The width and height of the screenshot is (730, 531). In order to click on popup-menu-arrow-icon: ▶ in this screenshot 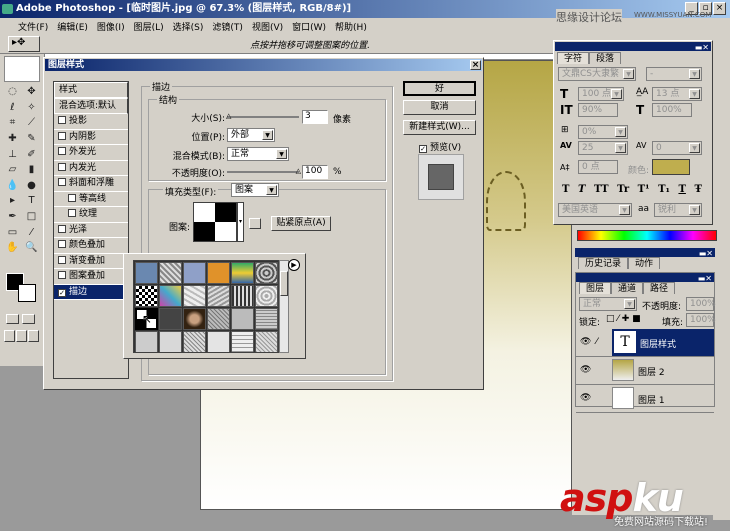, I will do `click(294, 265)`.